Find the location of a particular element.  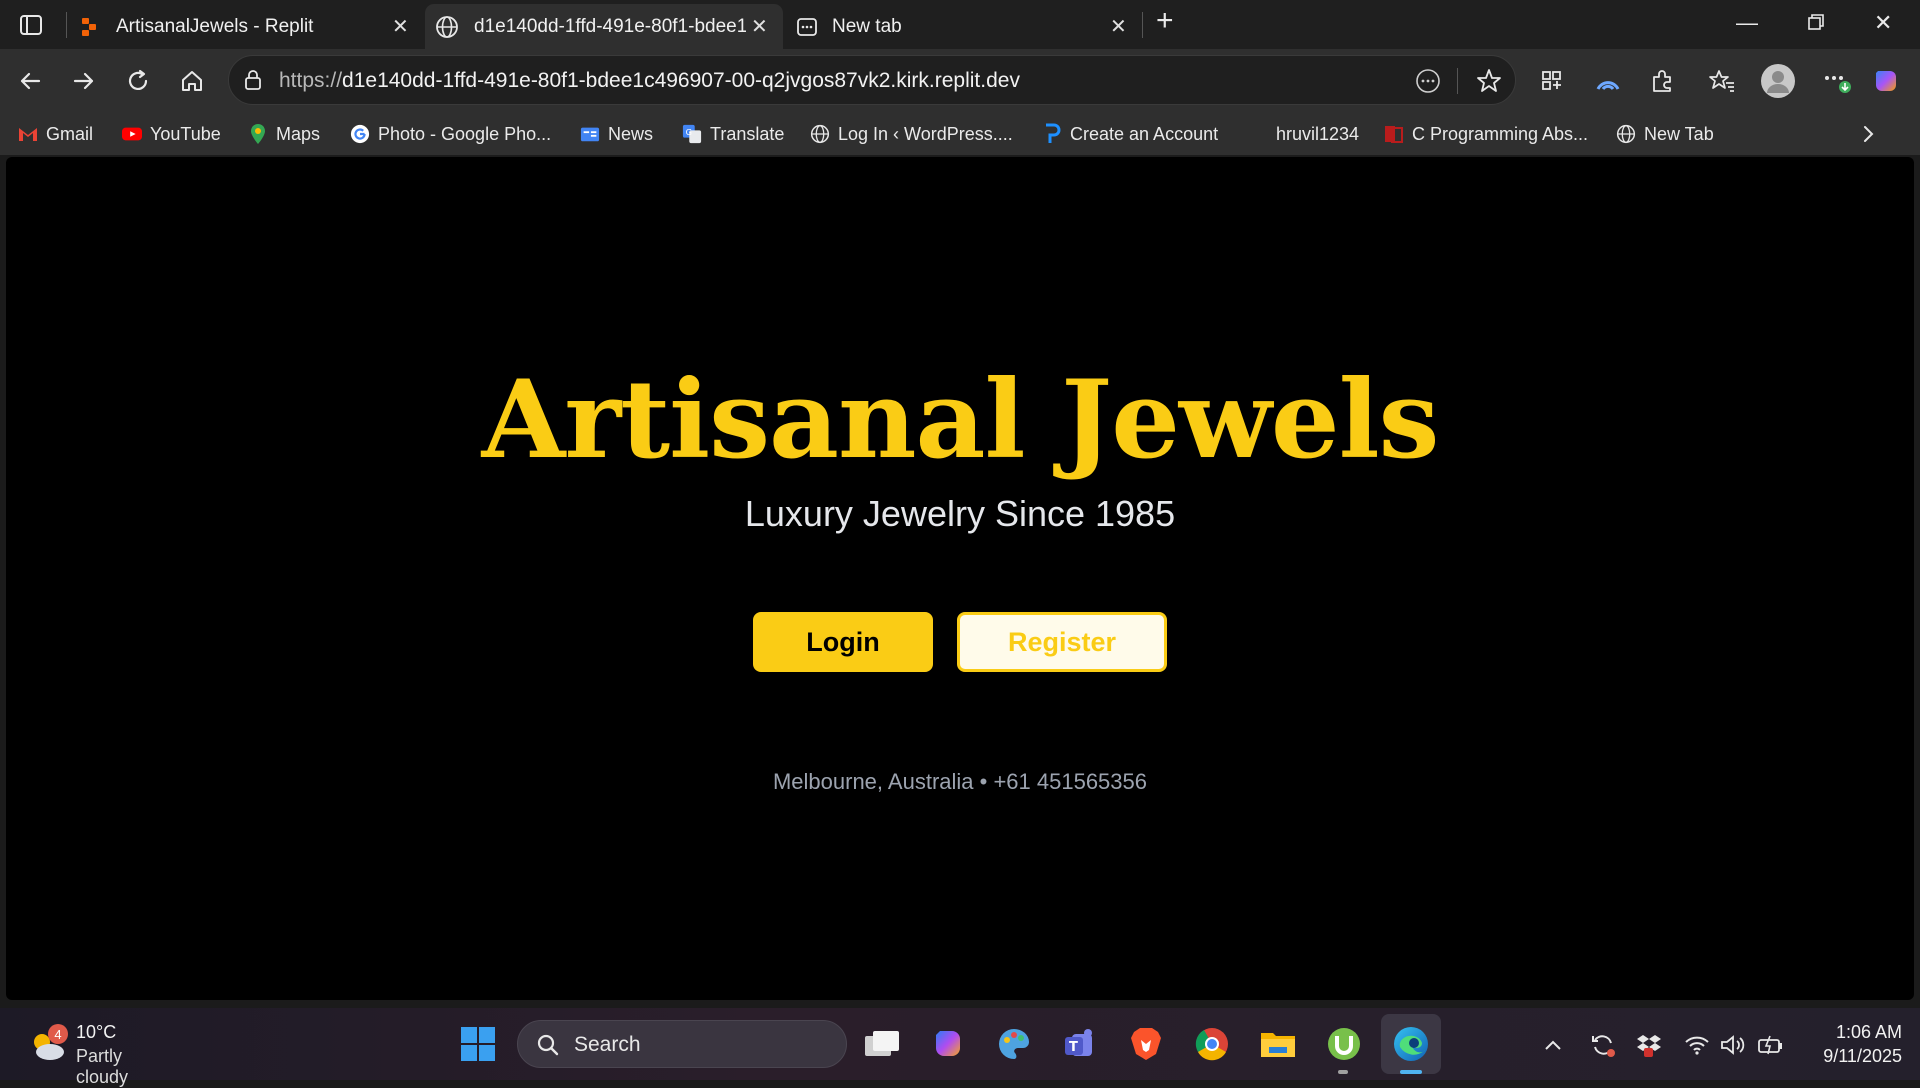

minimize-icon: — is located at coordinates (1747, 23).